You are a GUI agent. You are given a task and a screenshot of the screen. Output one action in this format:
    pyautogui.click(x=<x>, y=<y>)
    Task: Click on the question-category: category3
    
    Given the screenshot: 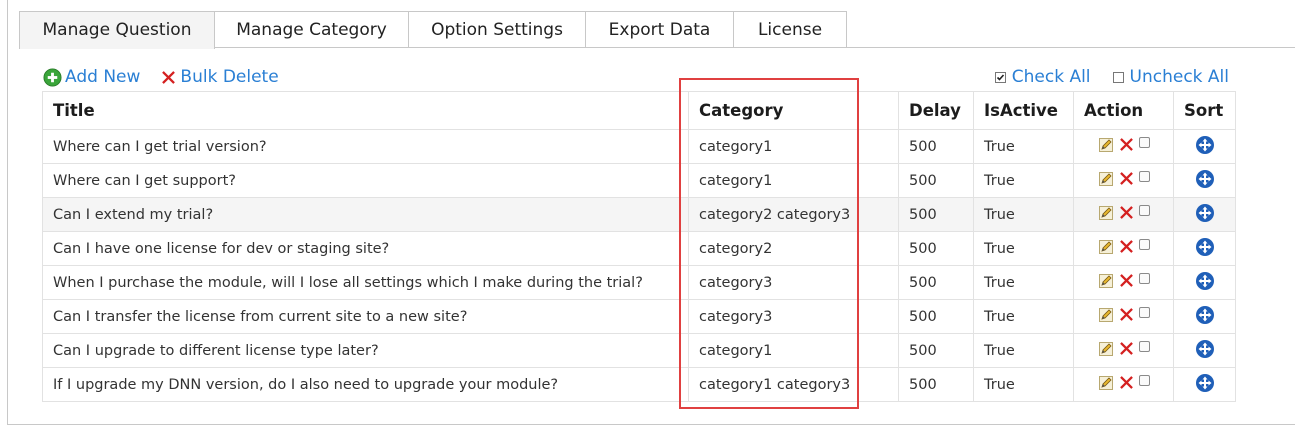 What is the action you would take?
    pyautogui.click(x=793, y=316)
    